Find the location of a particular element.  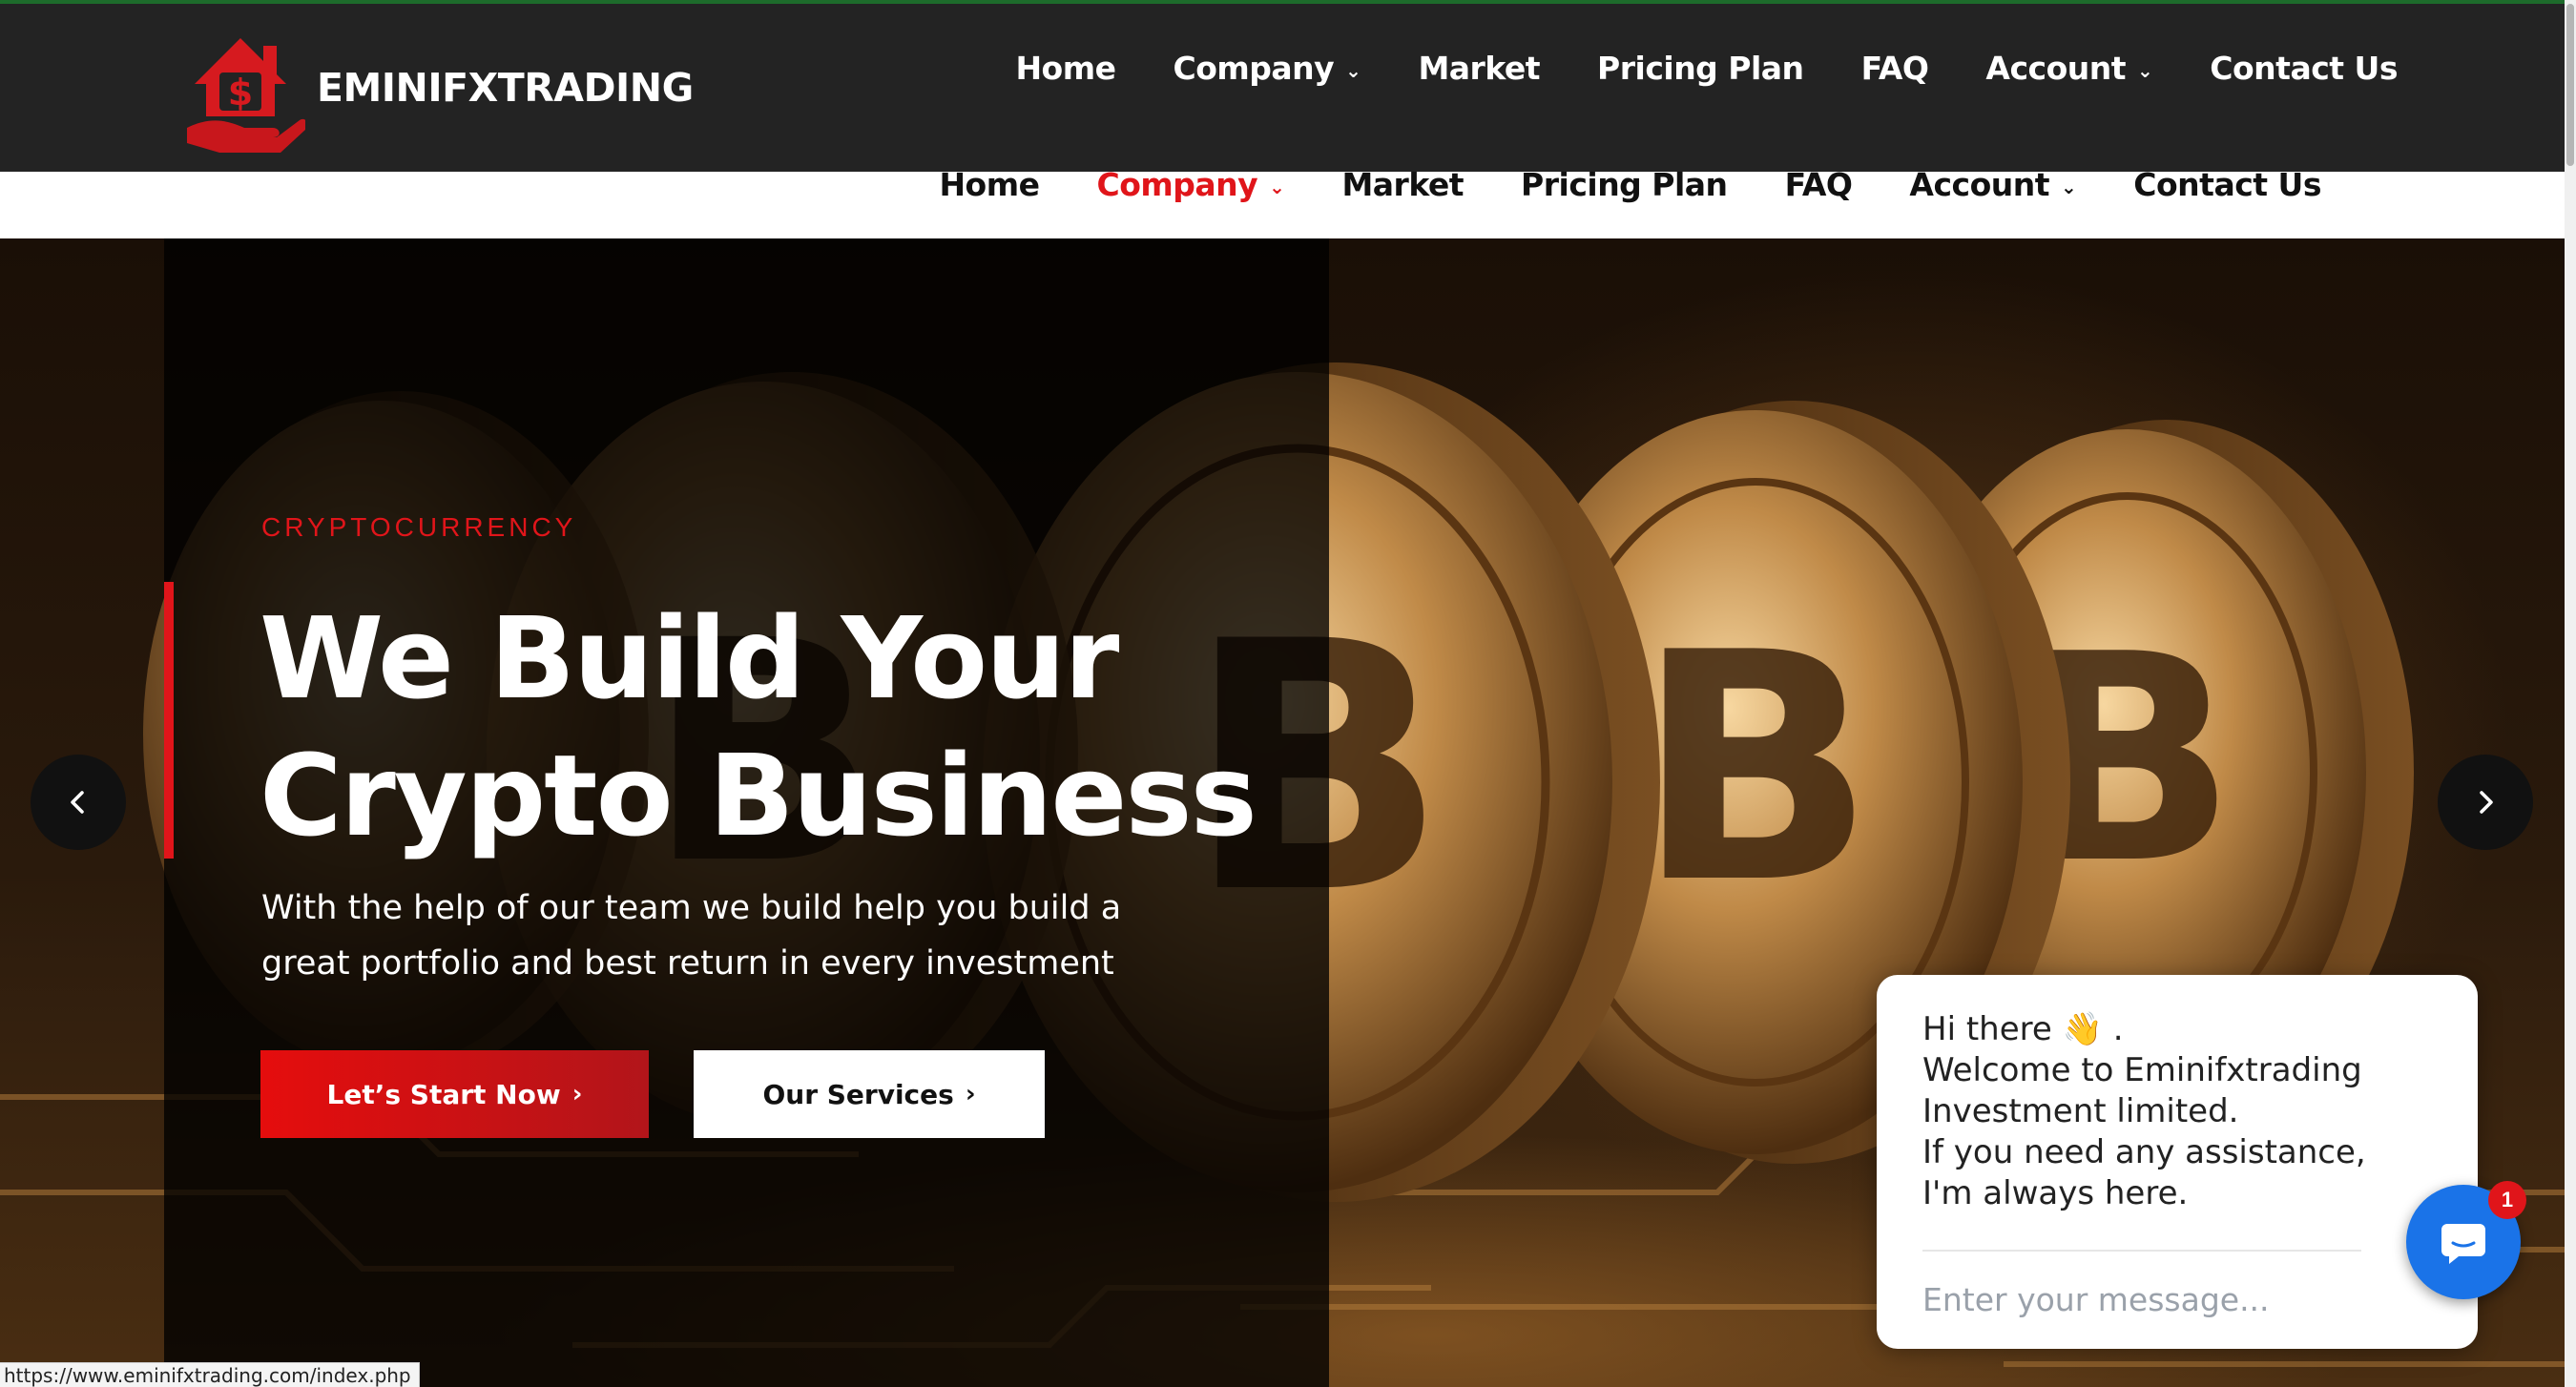

hero-headline-line1: We Build Your is located at coordinates (689, 658).